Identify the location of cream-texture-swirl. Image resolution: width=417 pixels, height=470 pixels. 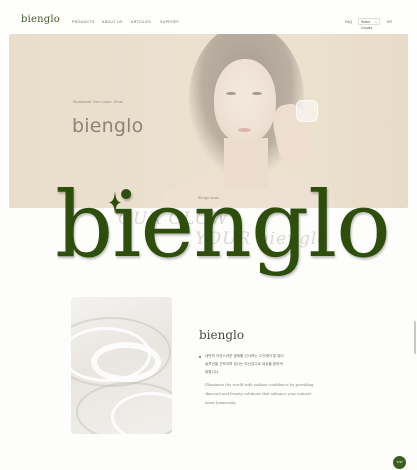
(126, 362).